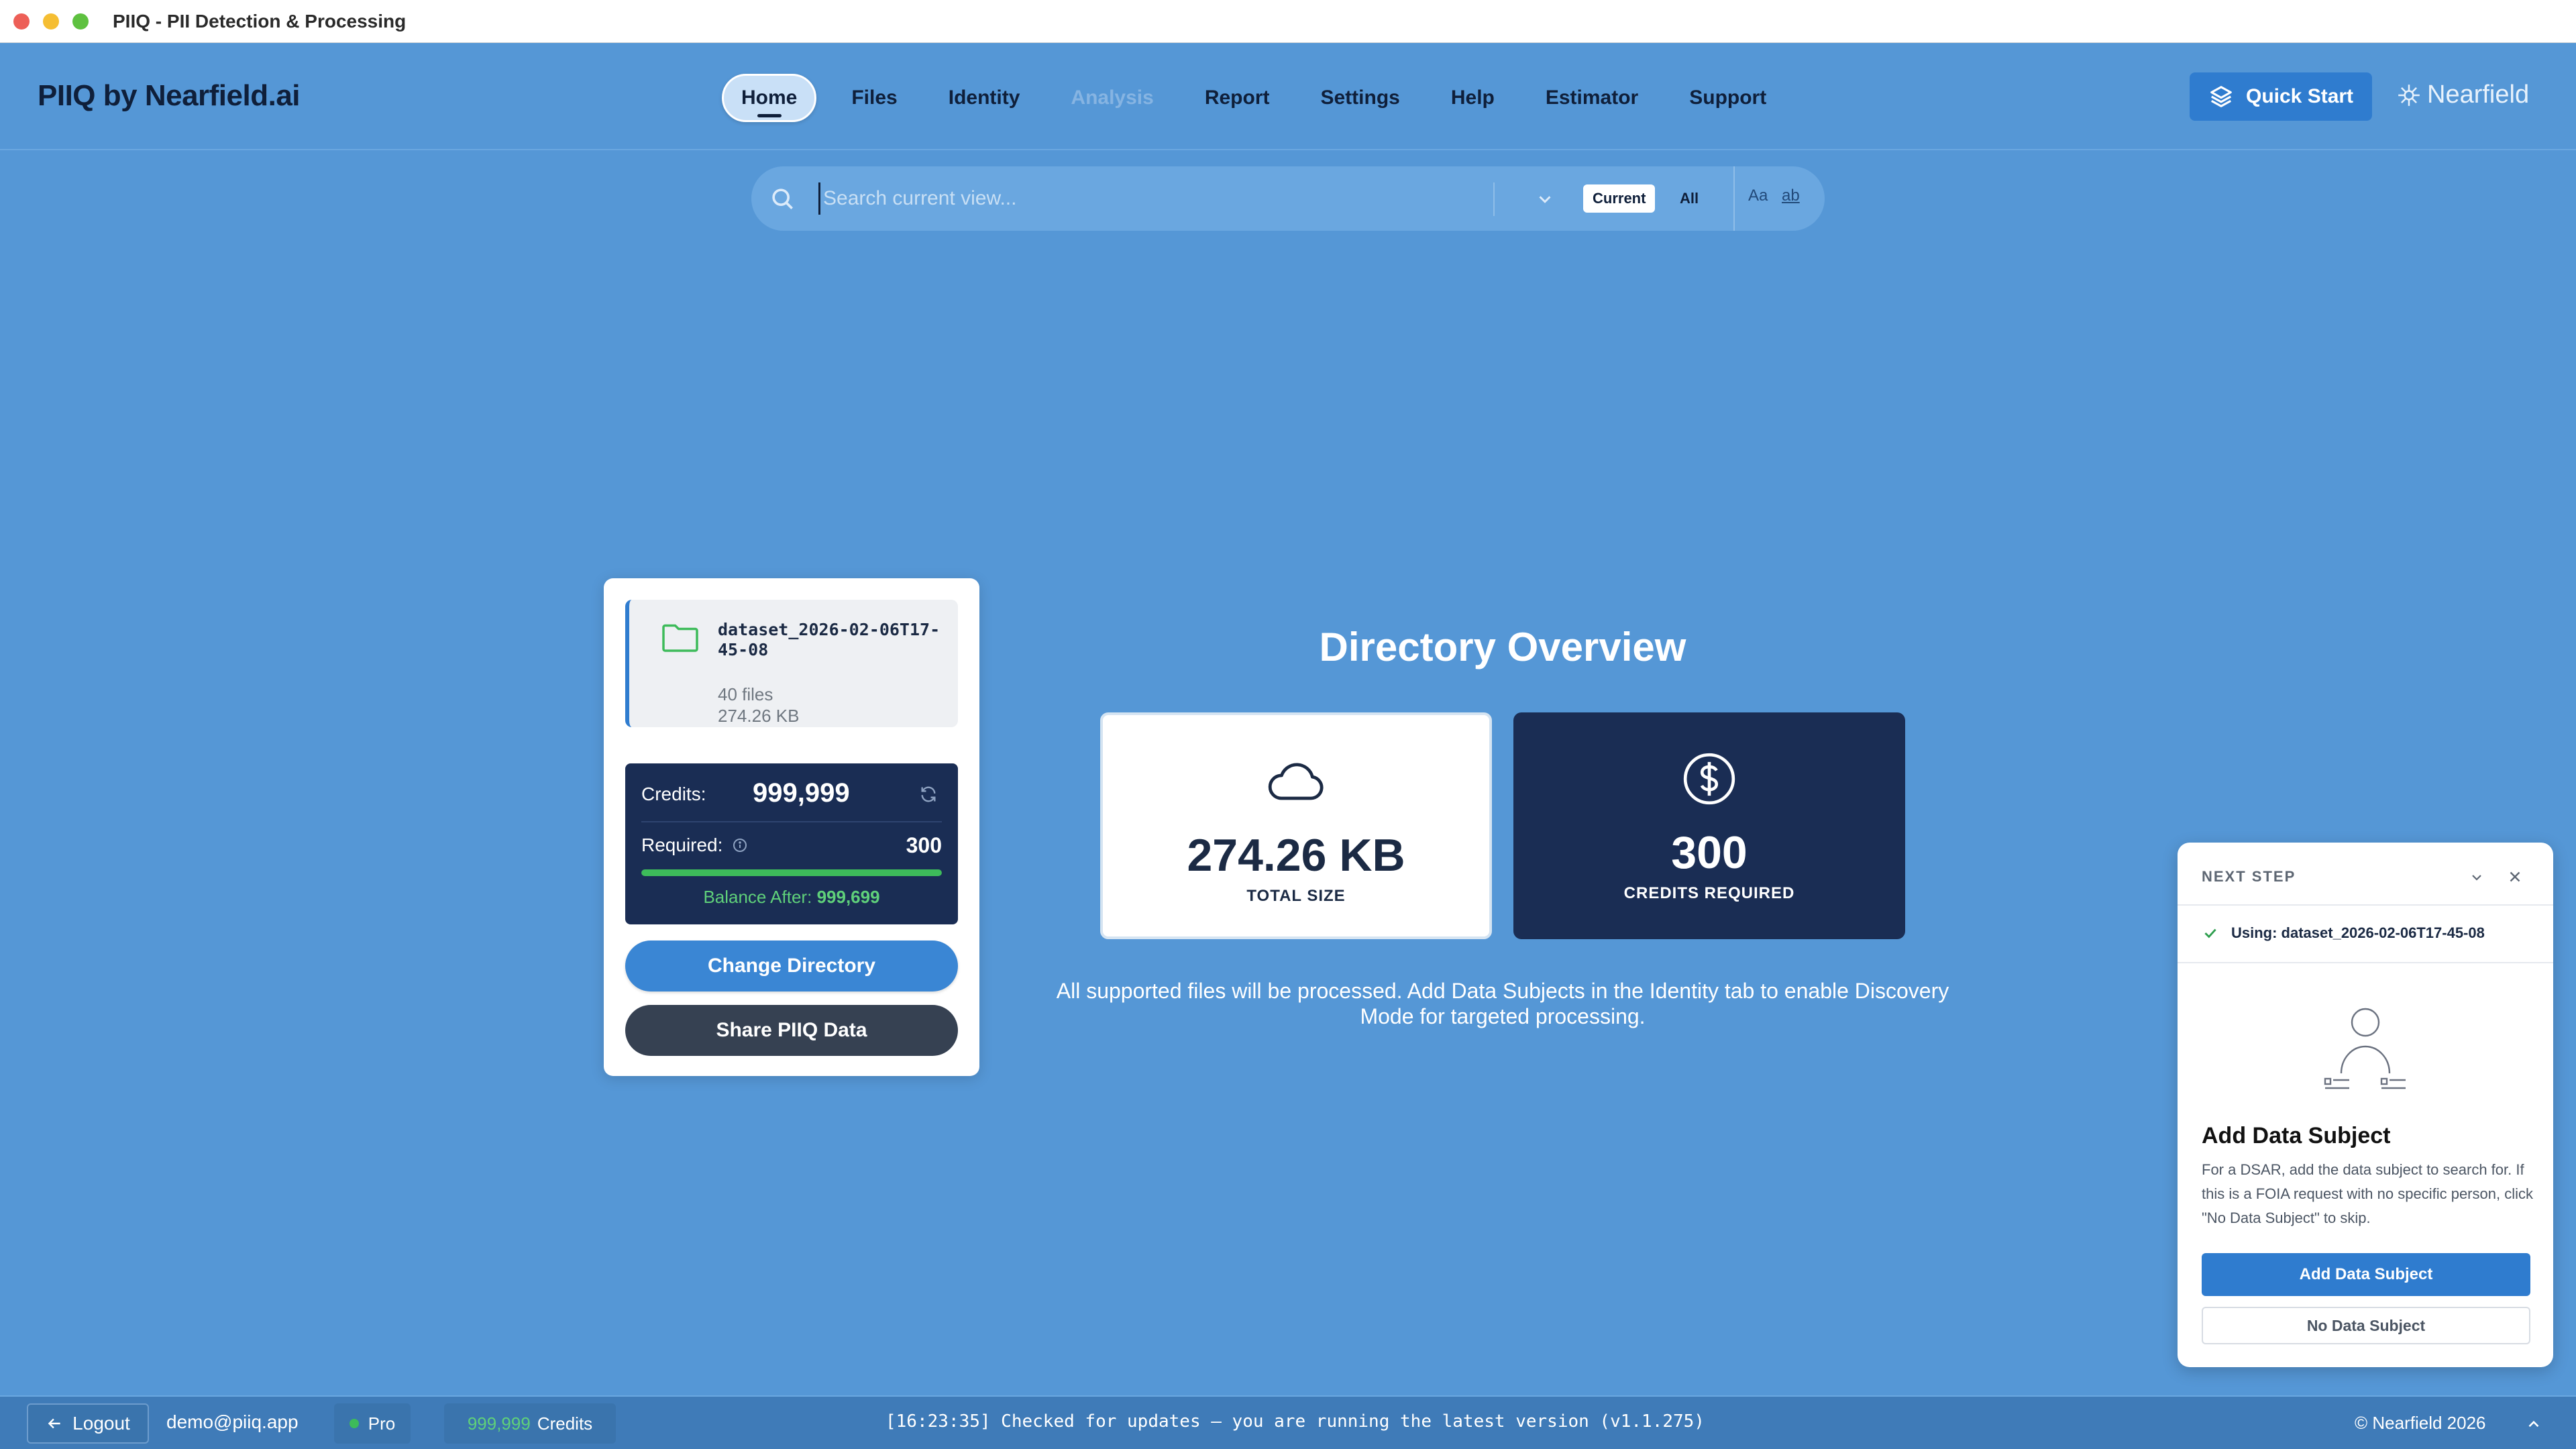 The width and height of the screenshot is (2576, 1449). Describe the element at coordinates (1545, 199) in the screenshot. I see `chevron-down-icon` at that location.